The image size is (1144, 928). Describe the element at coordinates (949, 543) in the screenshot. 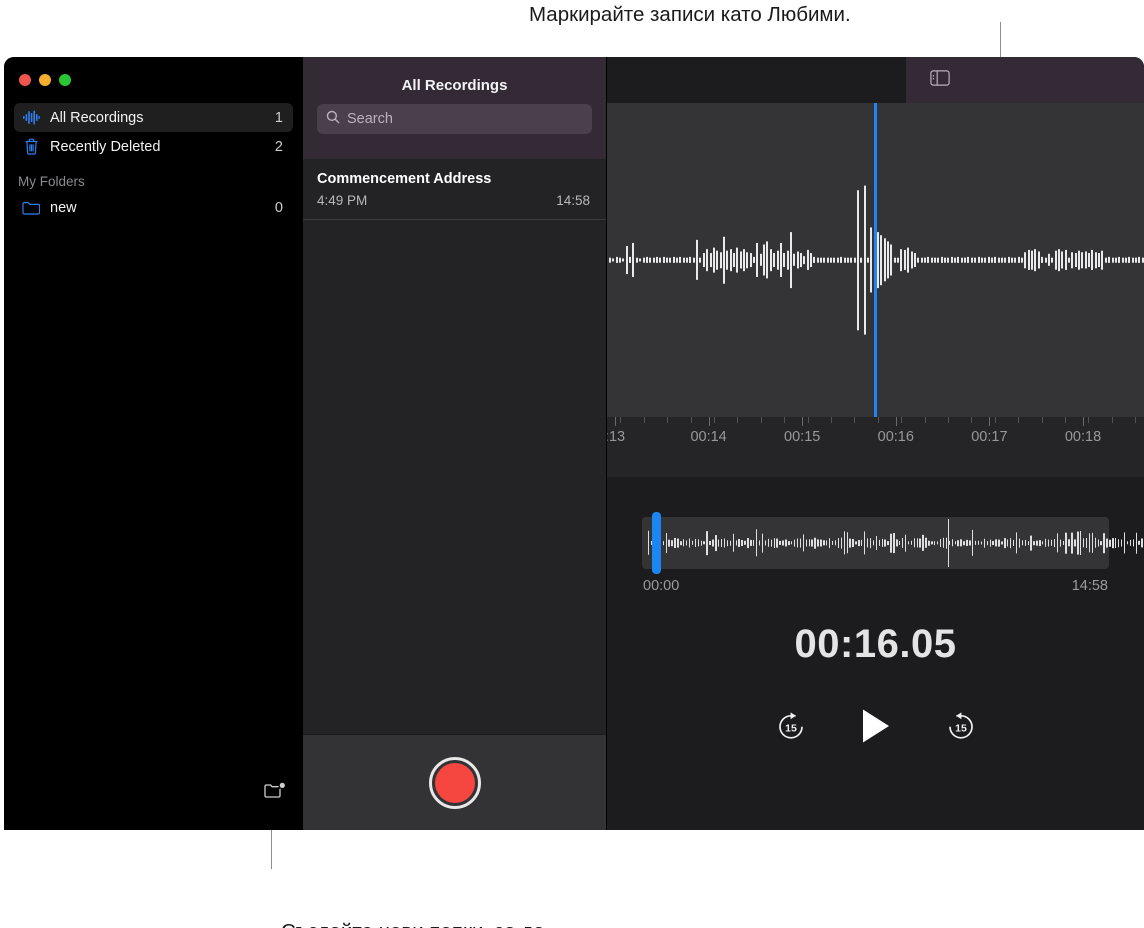

I see `scrubber-marker` at that location.